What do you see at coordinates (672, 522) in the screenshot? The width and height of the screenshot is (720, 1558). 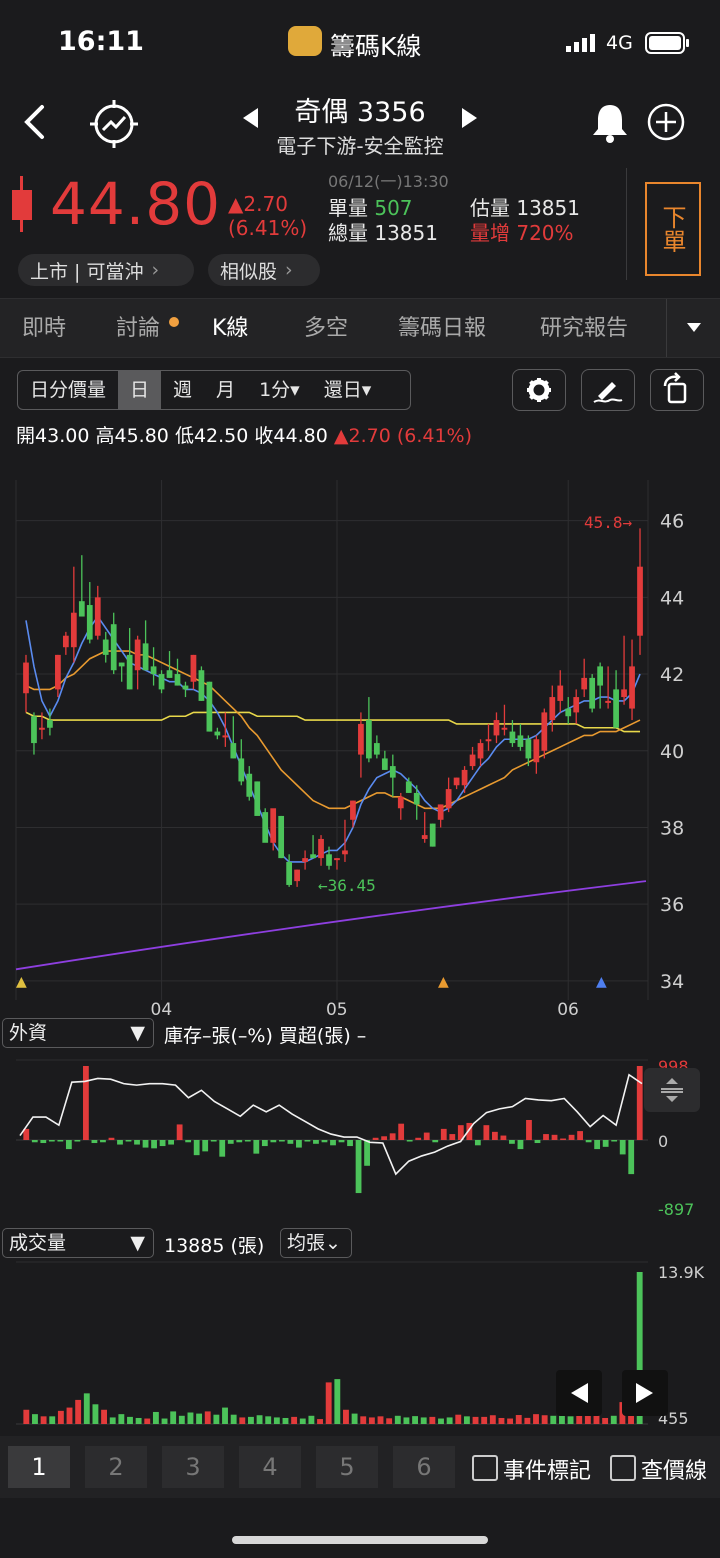 I see `y-tick-label: 46` at bounding box center [672, 522].